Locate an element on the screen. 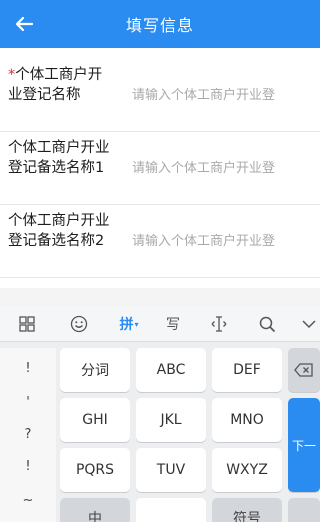  chinese-mode-key: 中 is located at coordinates (95, 510).